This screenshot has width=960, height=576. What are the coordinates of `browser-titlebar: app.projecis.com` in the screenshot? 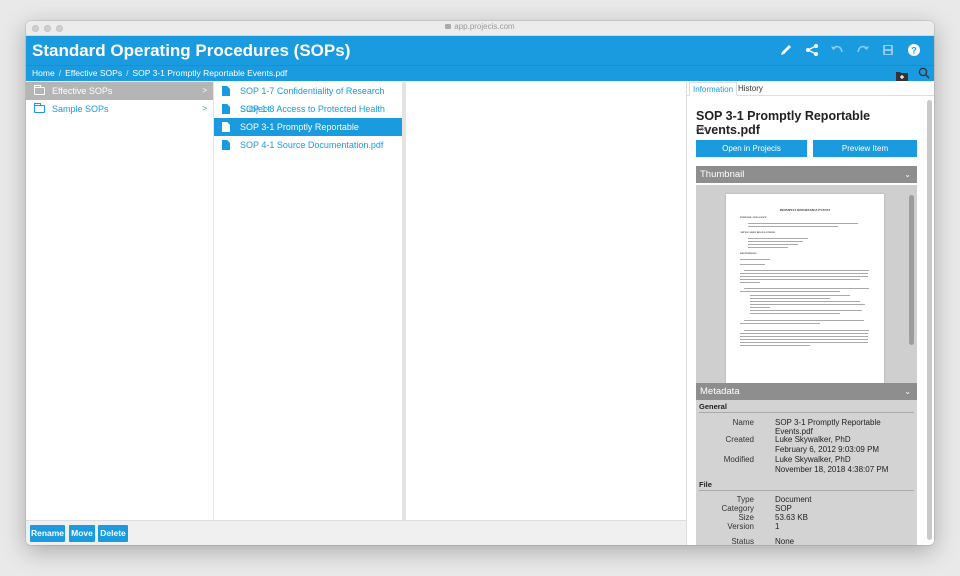 It's located at (480, 28).